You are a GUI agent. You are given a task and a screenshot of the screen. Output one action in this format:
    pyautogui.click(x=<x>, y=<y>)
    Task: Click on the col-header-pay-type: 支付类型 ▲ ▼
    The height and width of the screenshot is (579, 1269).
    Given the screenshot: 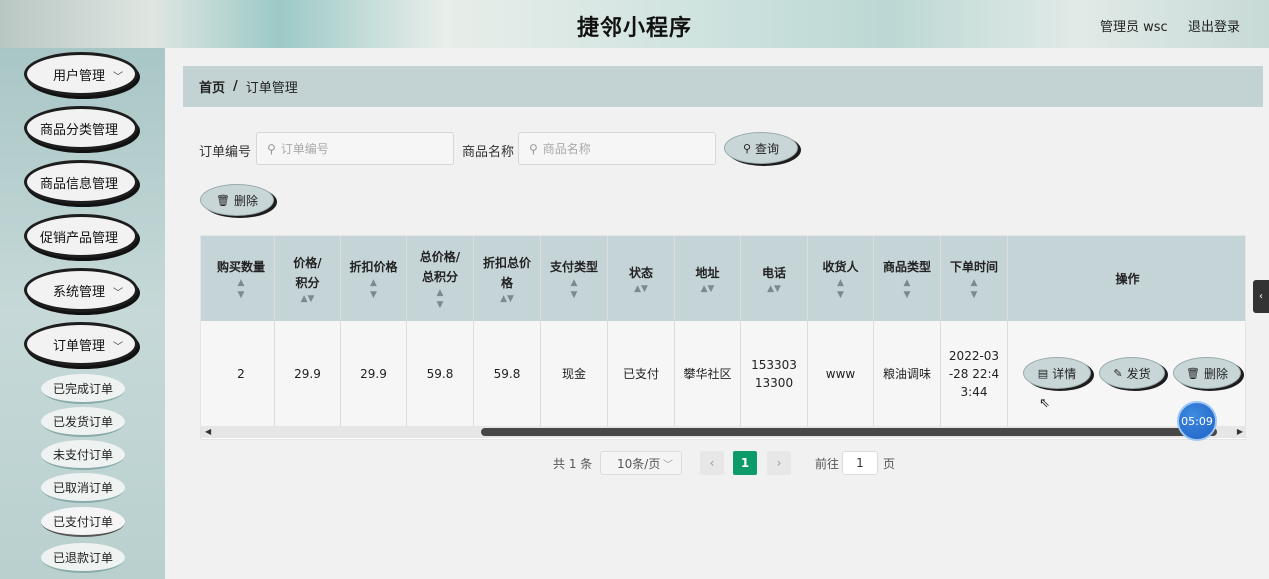 What is the action you would take?
    pyautogui.click(x=574, y=278)
    